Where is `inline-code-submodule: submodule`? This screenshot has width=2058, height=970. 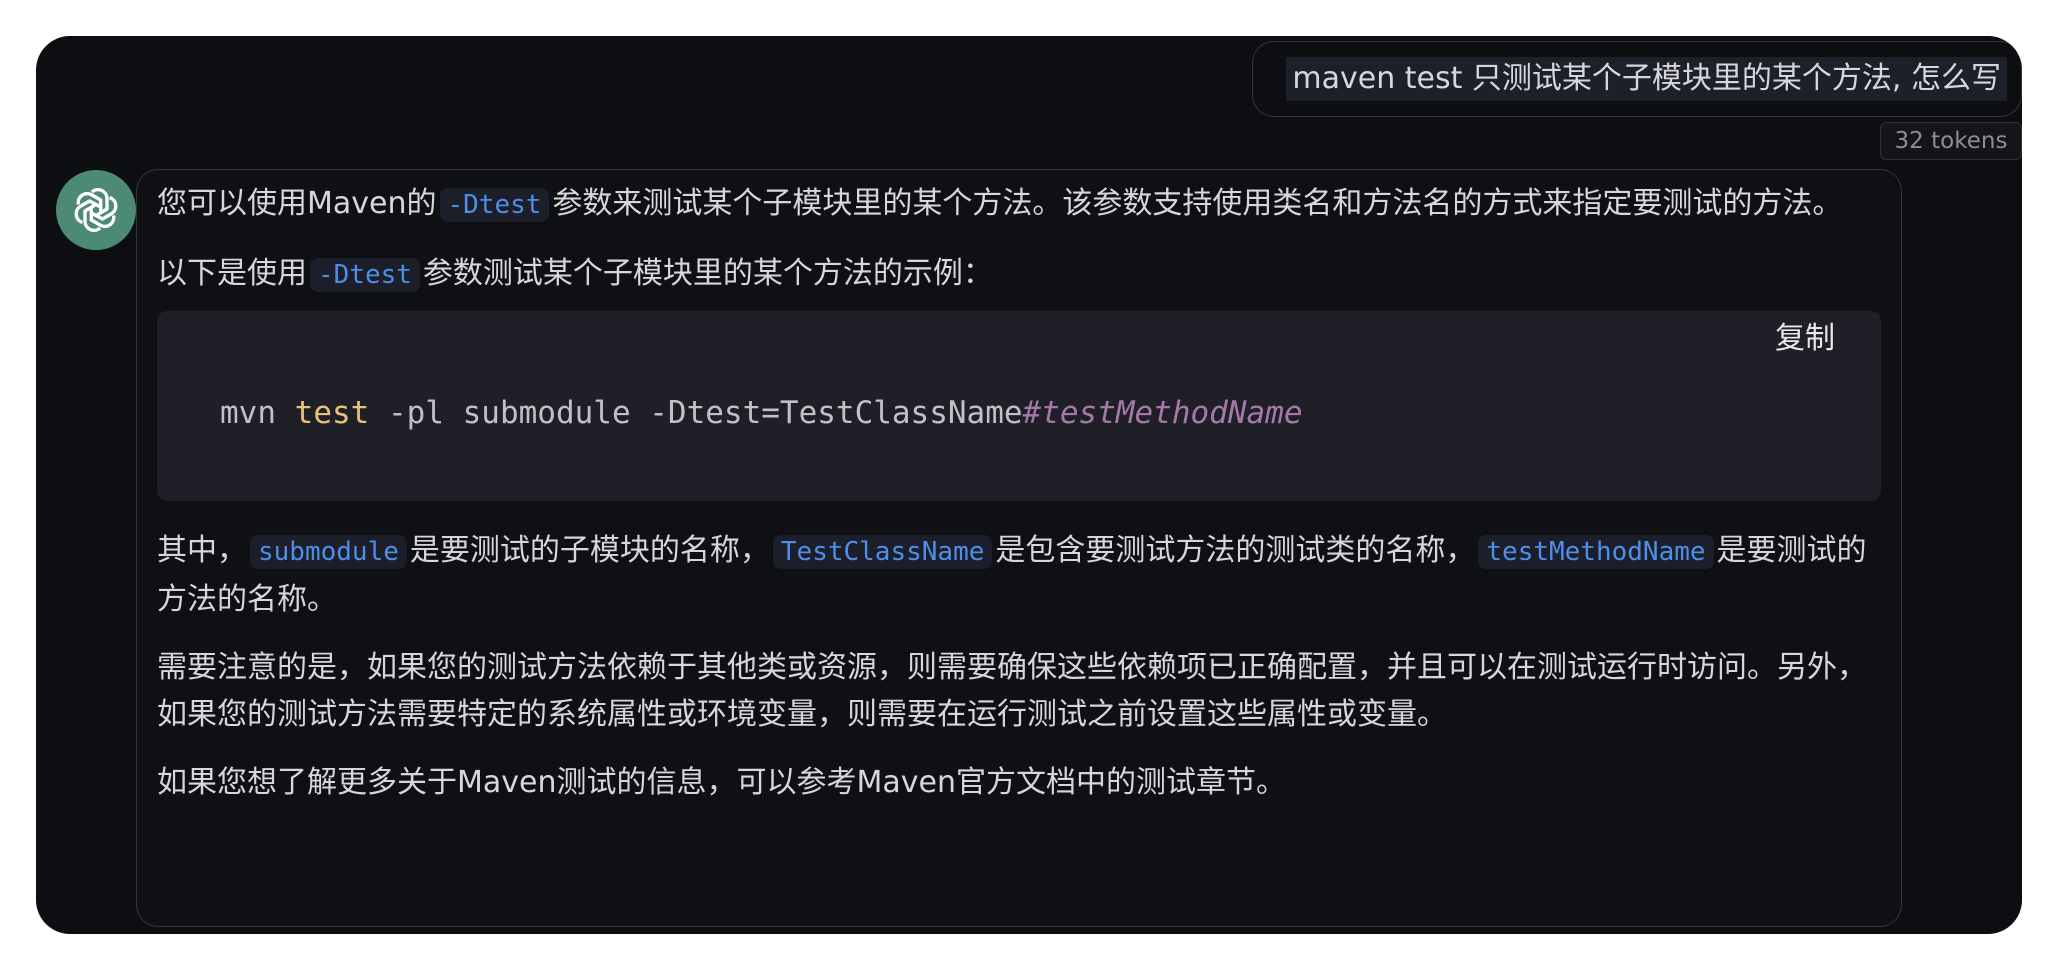
inline-code-submodule: submodule is located at coordinates (328, 552).